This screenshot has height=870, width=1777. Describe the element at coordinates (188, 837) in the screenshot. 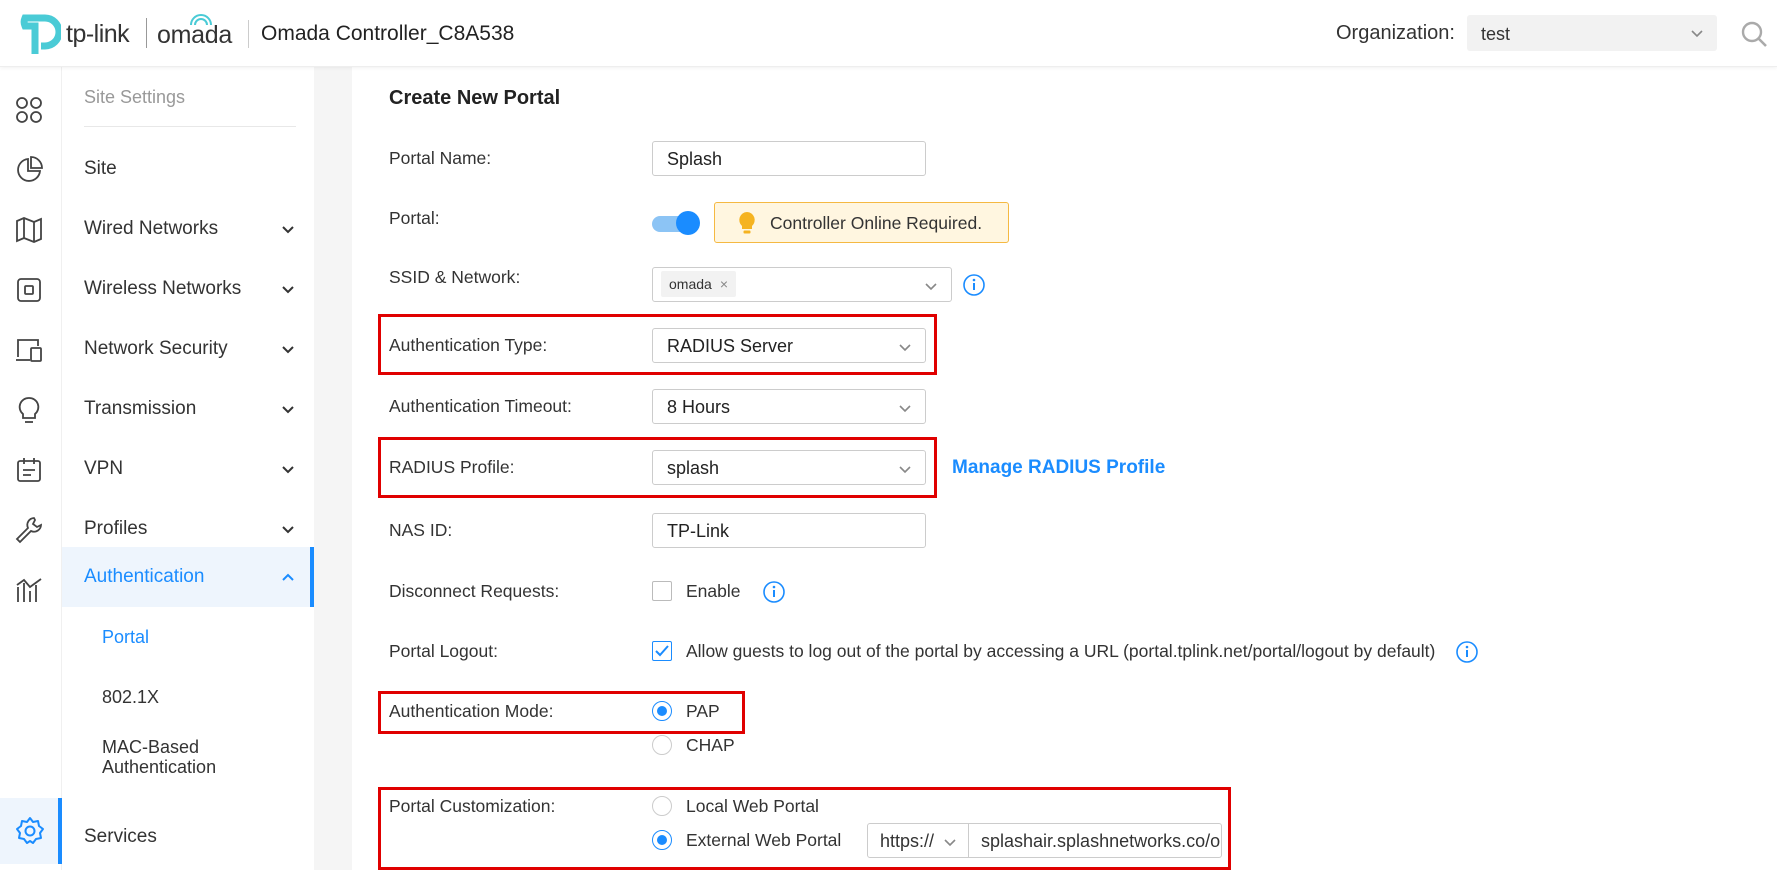

I see `sidebar-item-services: Services` at that location.